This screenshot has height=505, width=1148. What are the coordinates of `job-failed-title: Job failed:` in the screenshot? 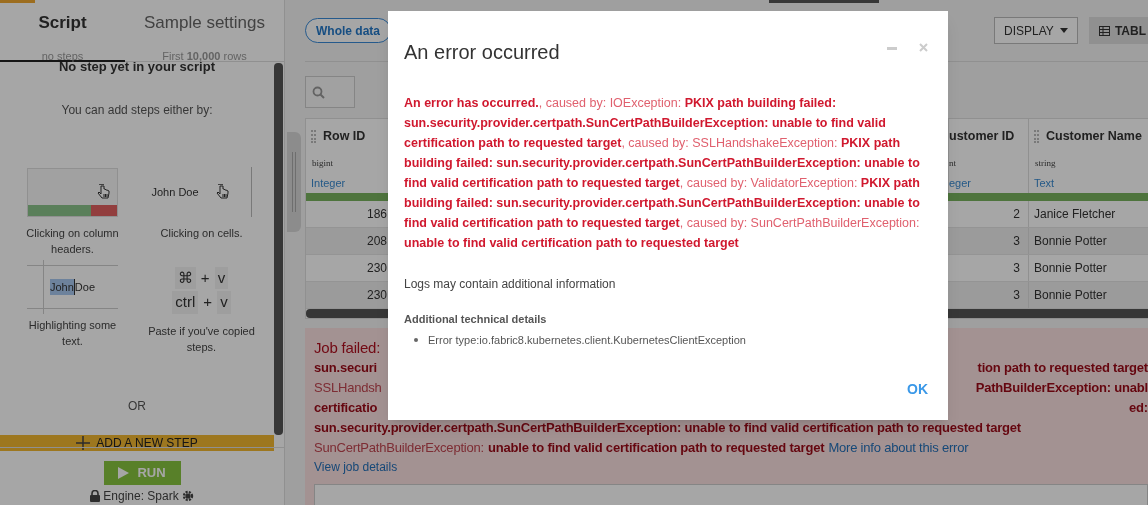 It's located at (347, 347).